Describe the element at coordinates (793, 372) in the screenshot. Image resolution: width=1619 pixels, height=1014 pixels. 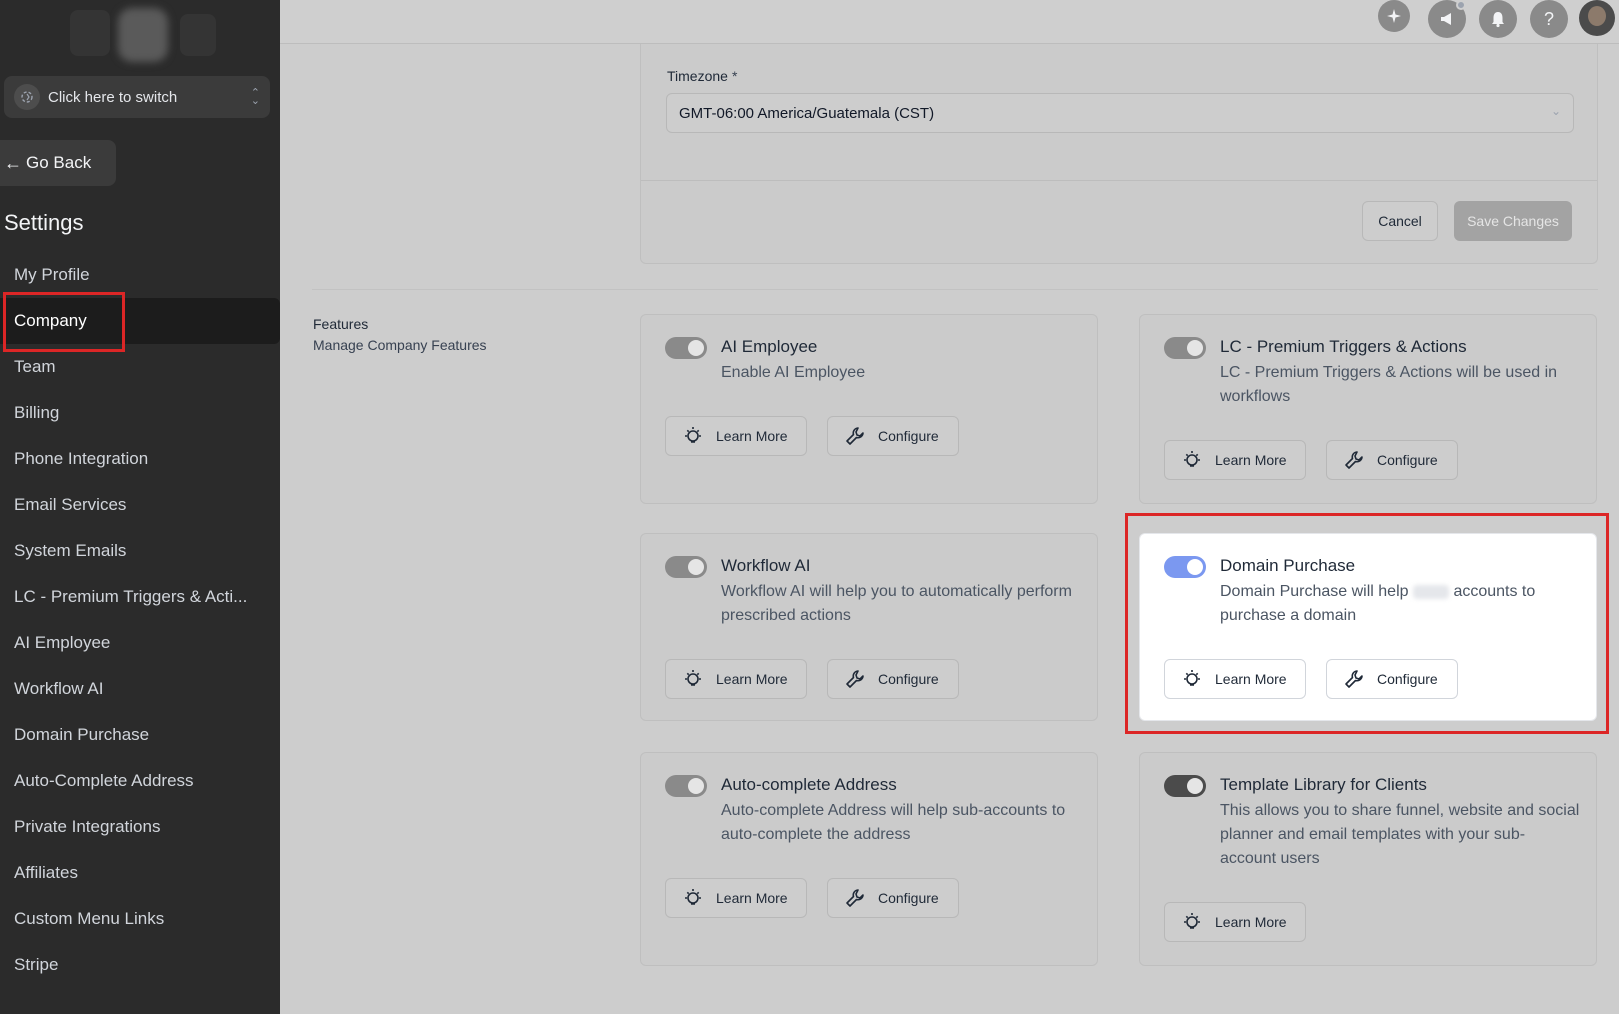
I see `feature-description: Enable AI Employee` at that location.